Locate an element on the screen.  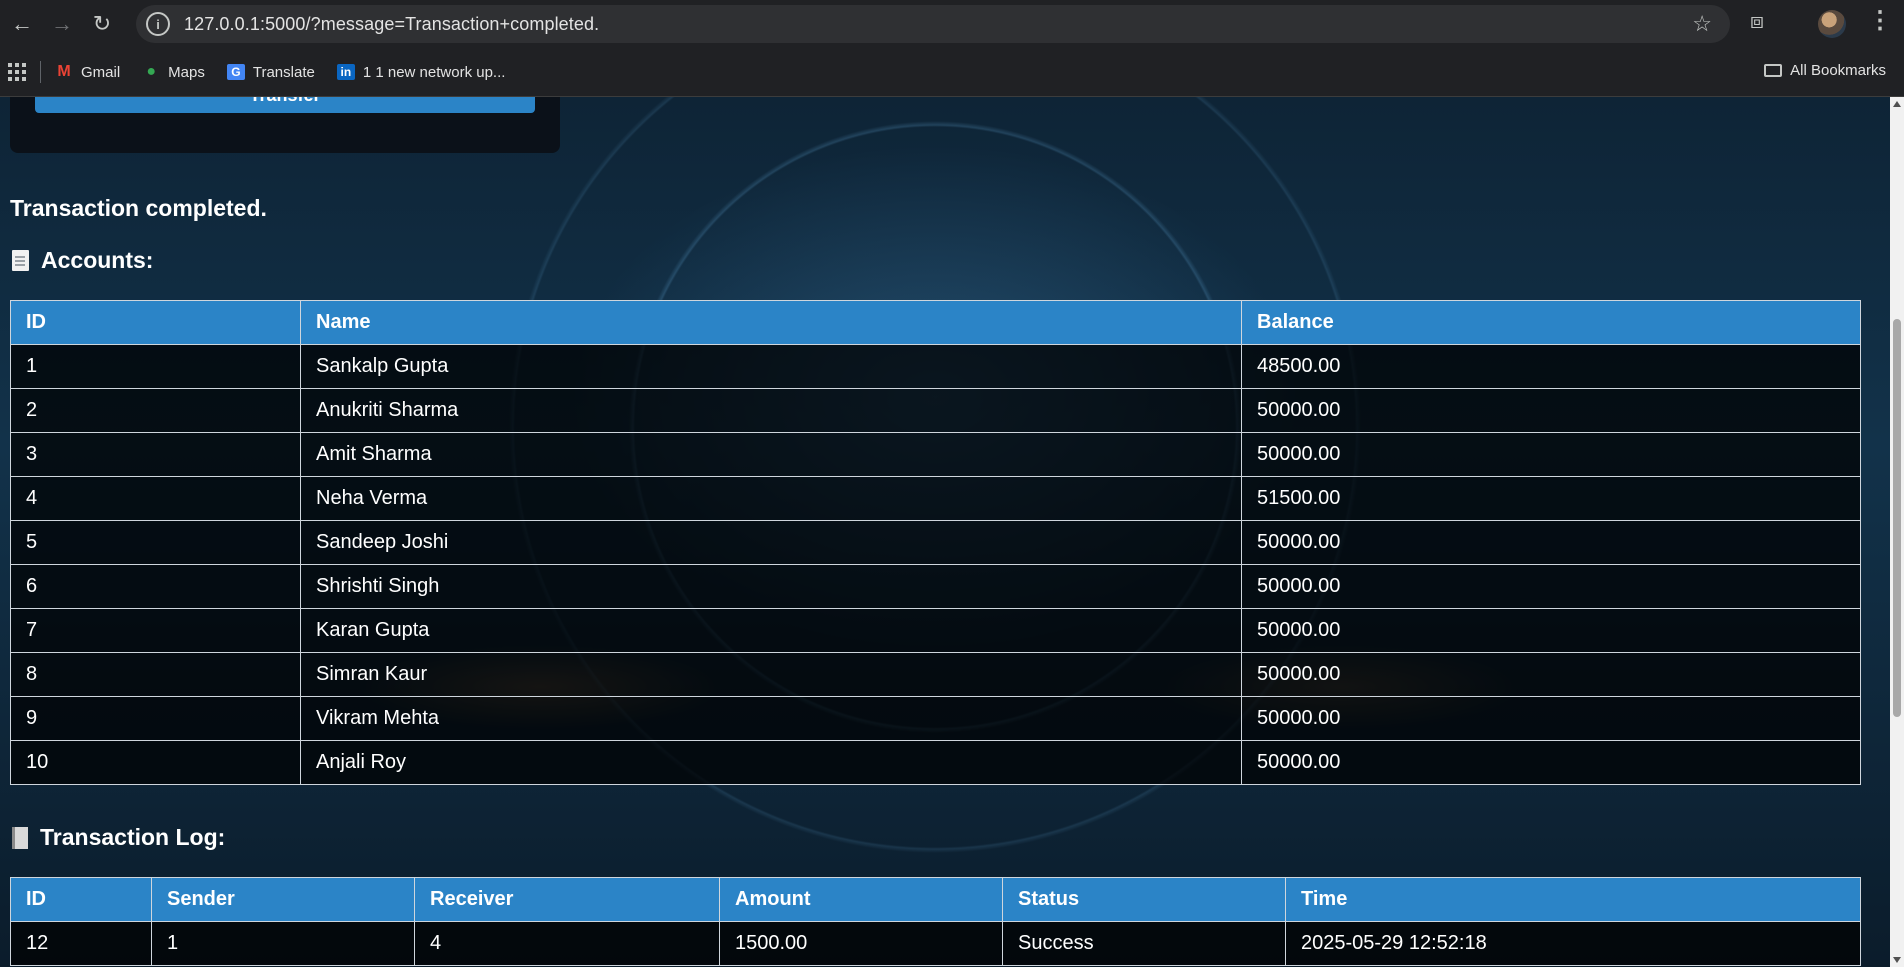
table-header-row: ID Name Balance is located at coordinates (935, 322).